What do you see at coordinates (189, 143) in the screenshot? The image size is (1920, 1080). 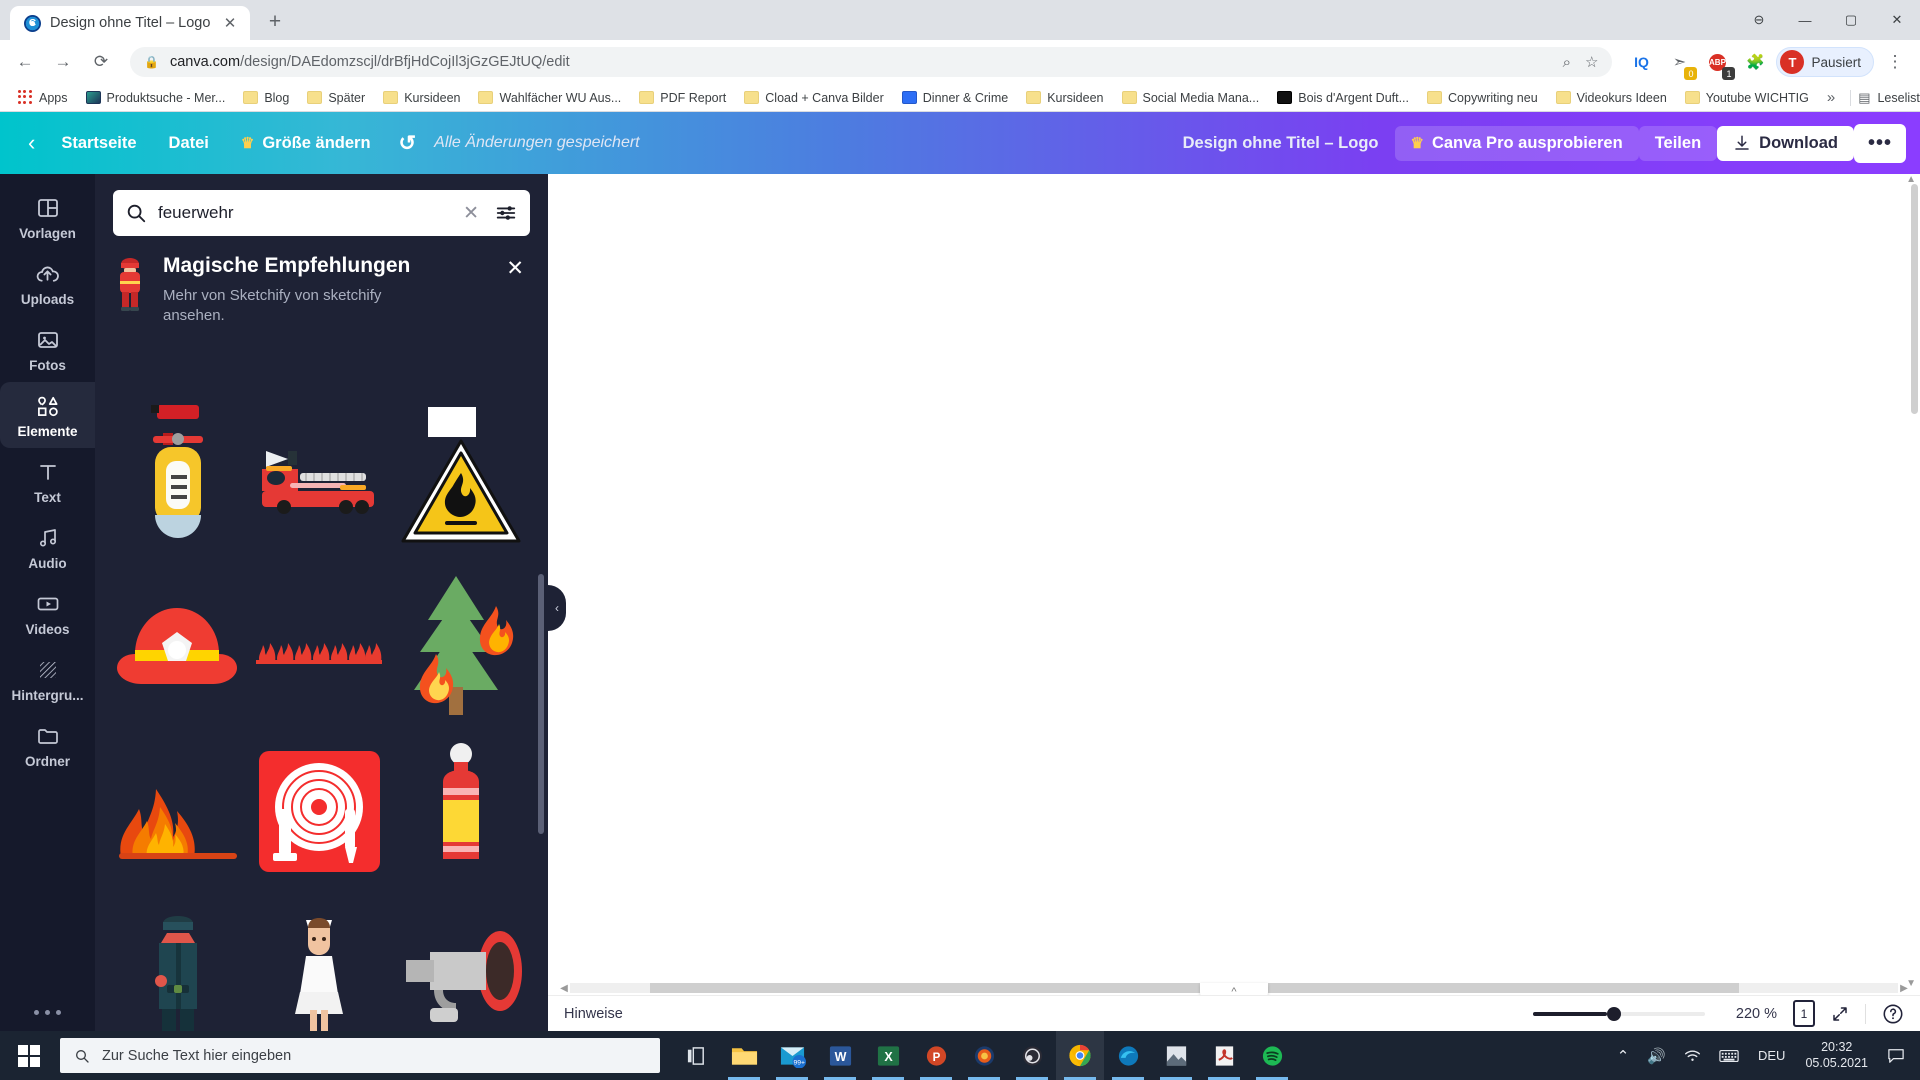 I see `file-menu-button: Datei` at bounding box center [189, 143].